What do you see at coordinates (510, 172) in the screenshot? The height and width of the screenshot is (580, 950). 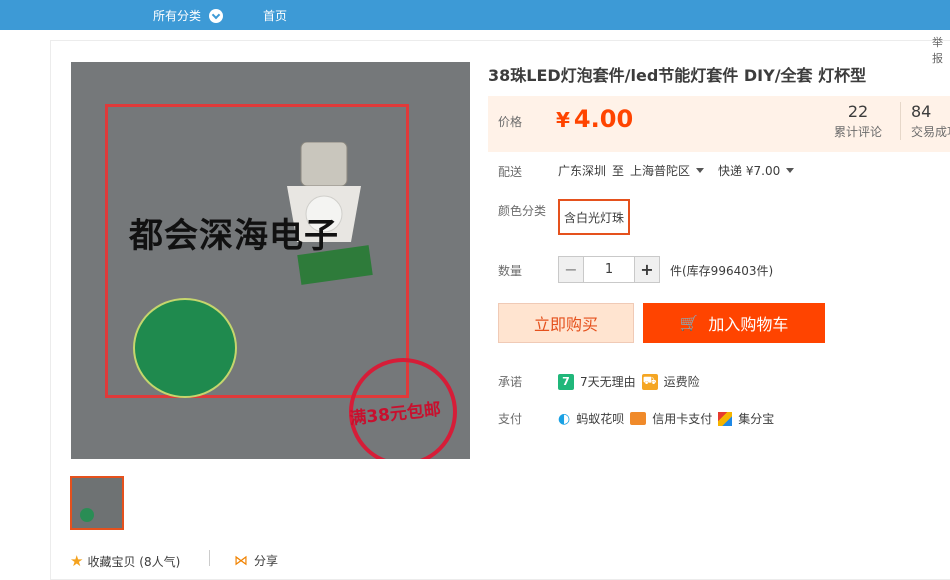 I see `shipping-label: 配送` at bounding box center [510, 172].